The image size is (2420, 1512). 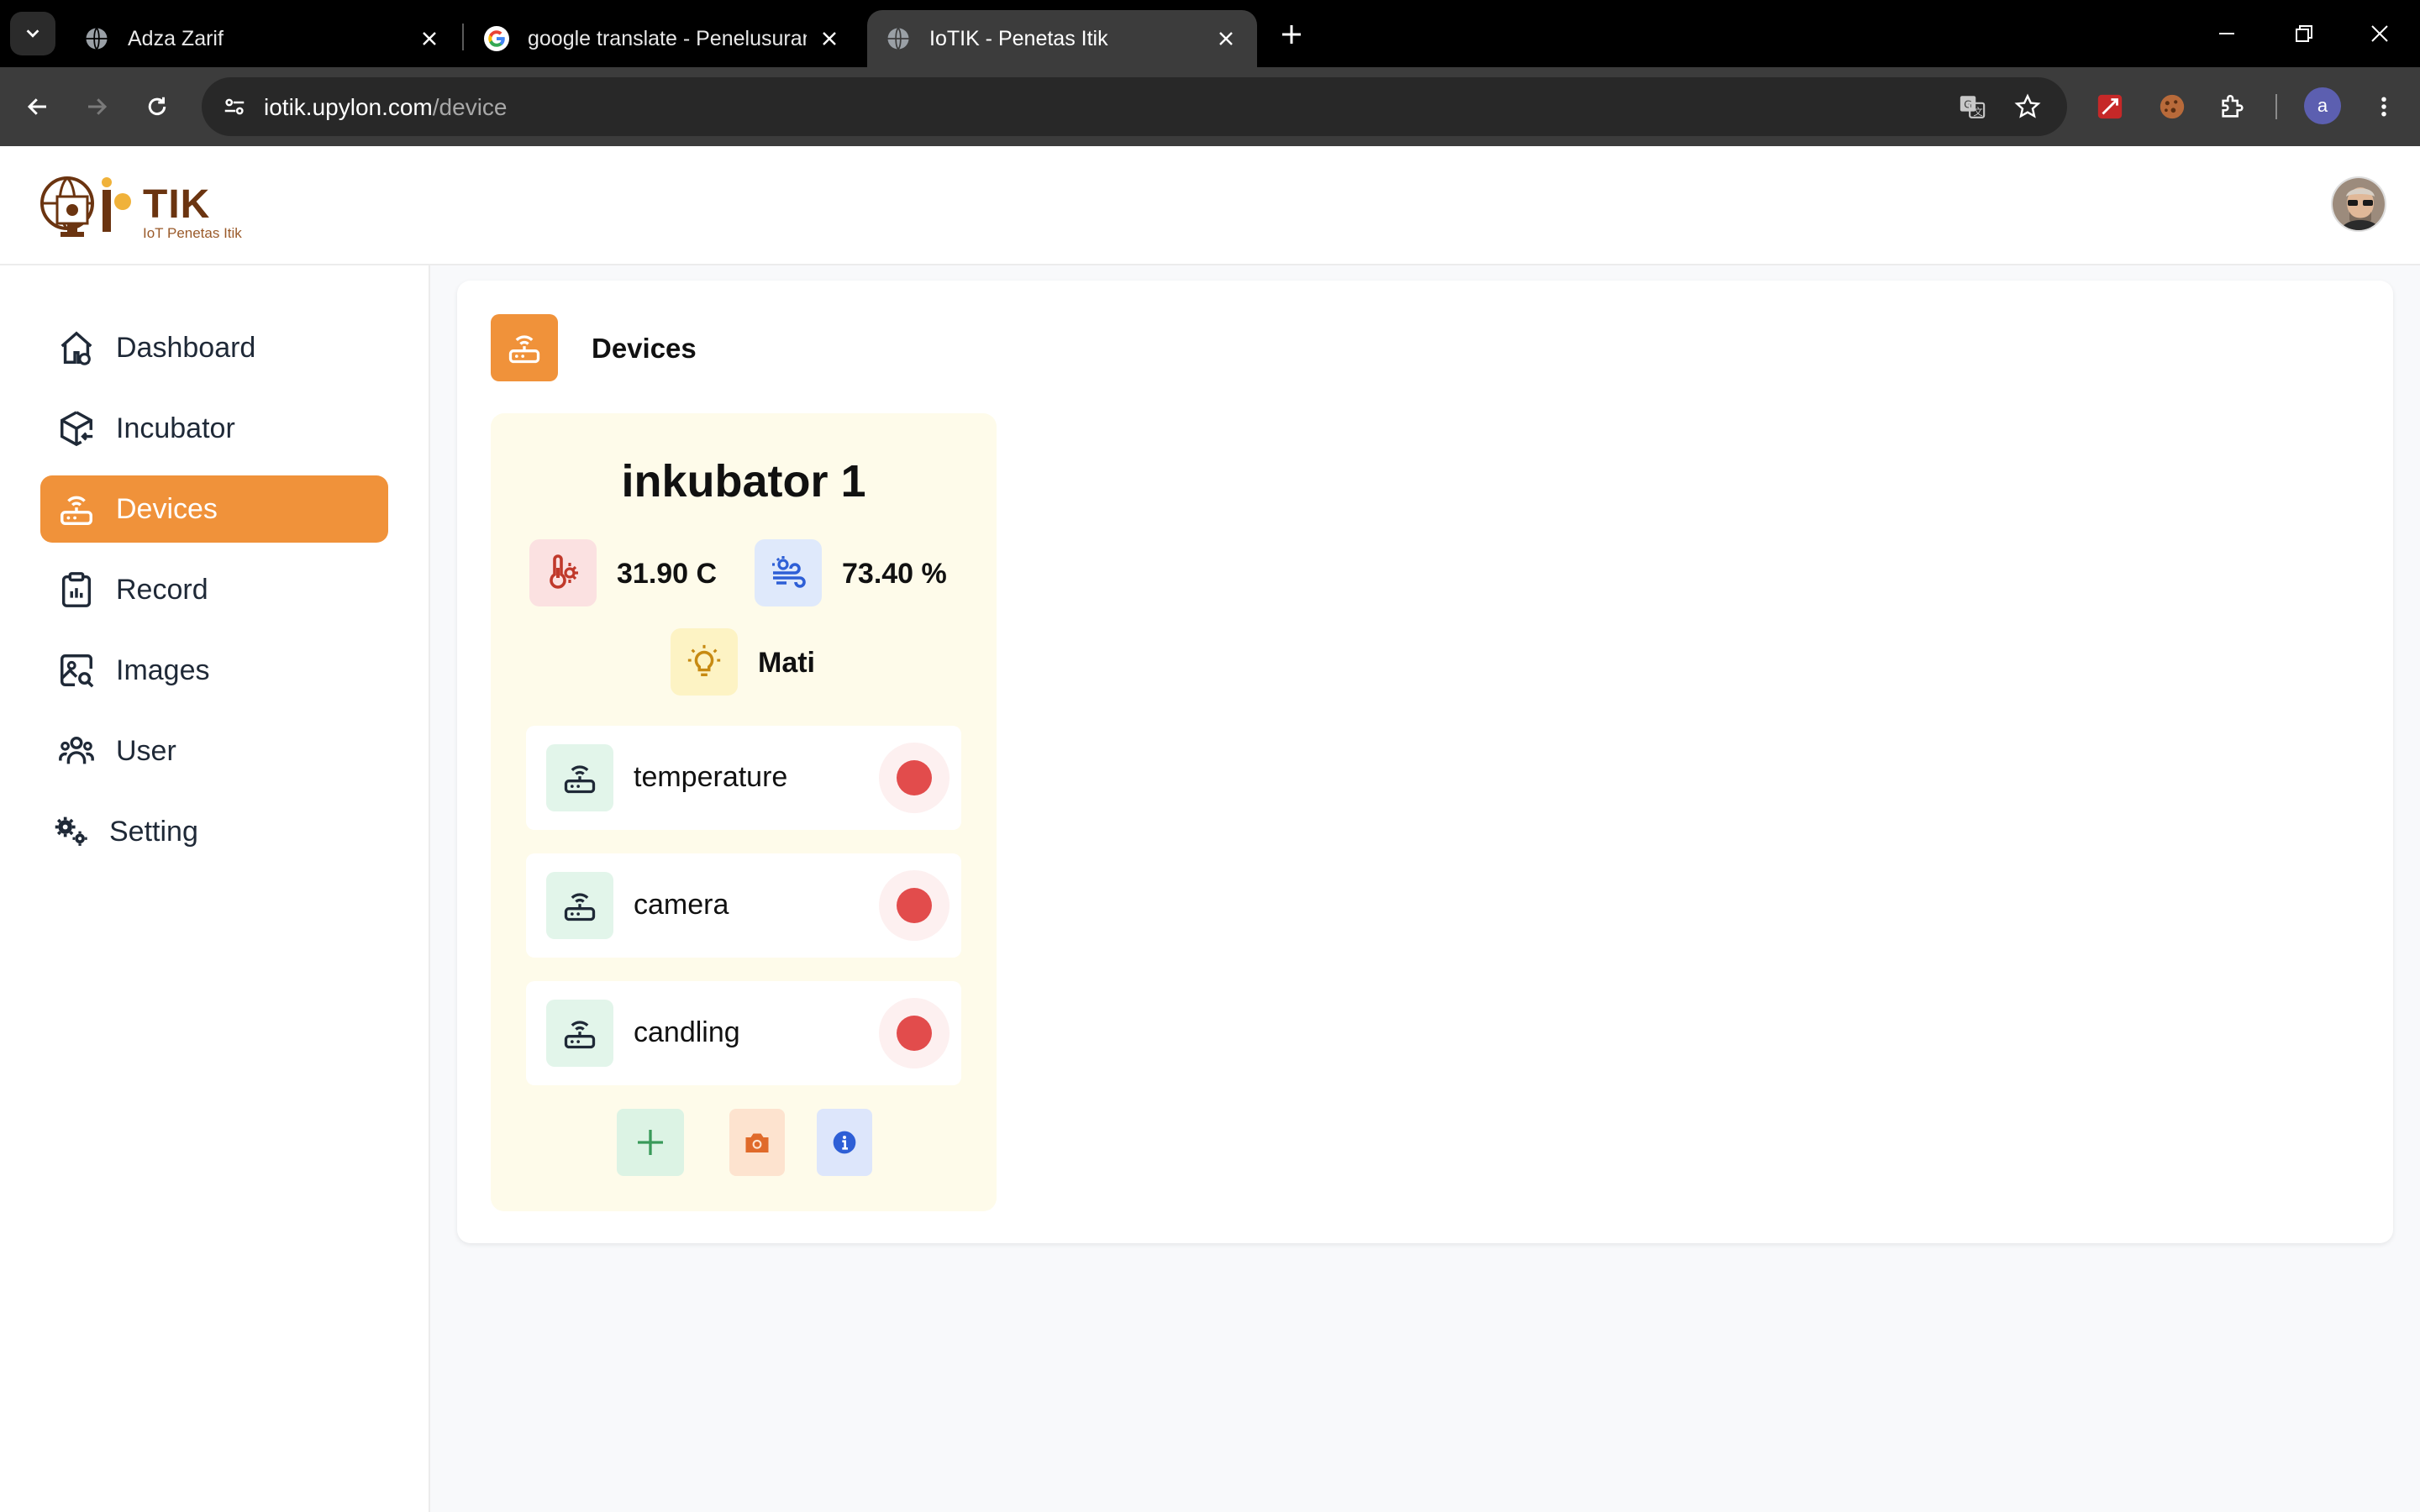 I want to click on tab-search-button, so click(x=33, y=33).